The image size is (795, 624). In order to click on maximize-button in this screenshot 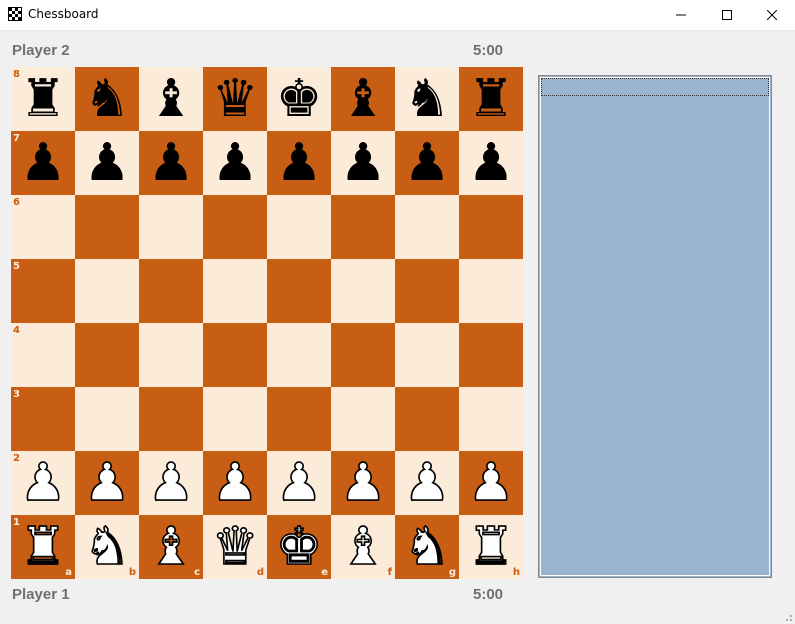, I will do `click(727, 15)`.